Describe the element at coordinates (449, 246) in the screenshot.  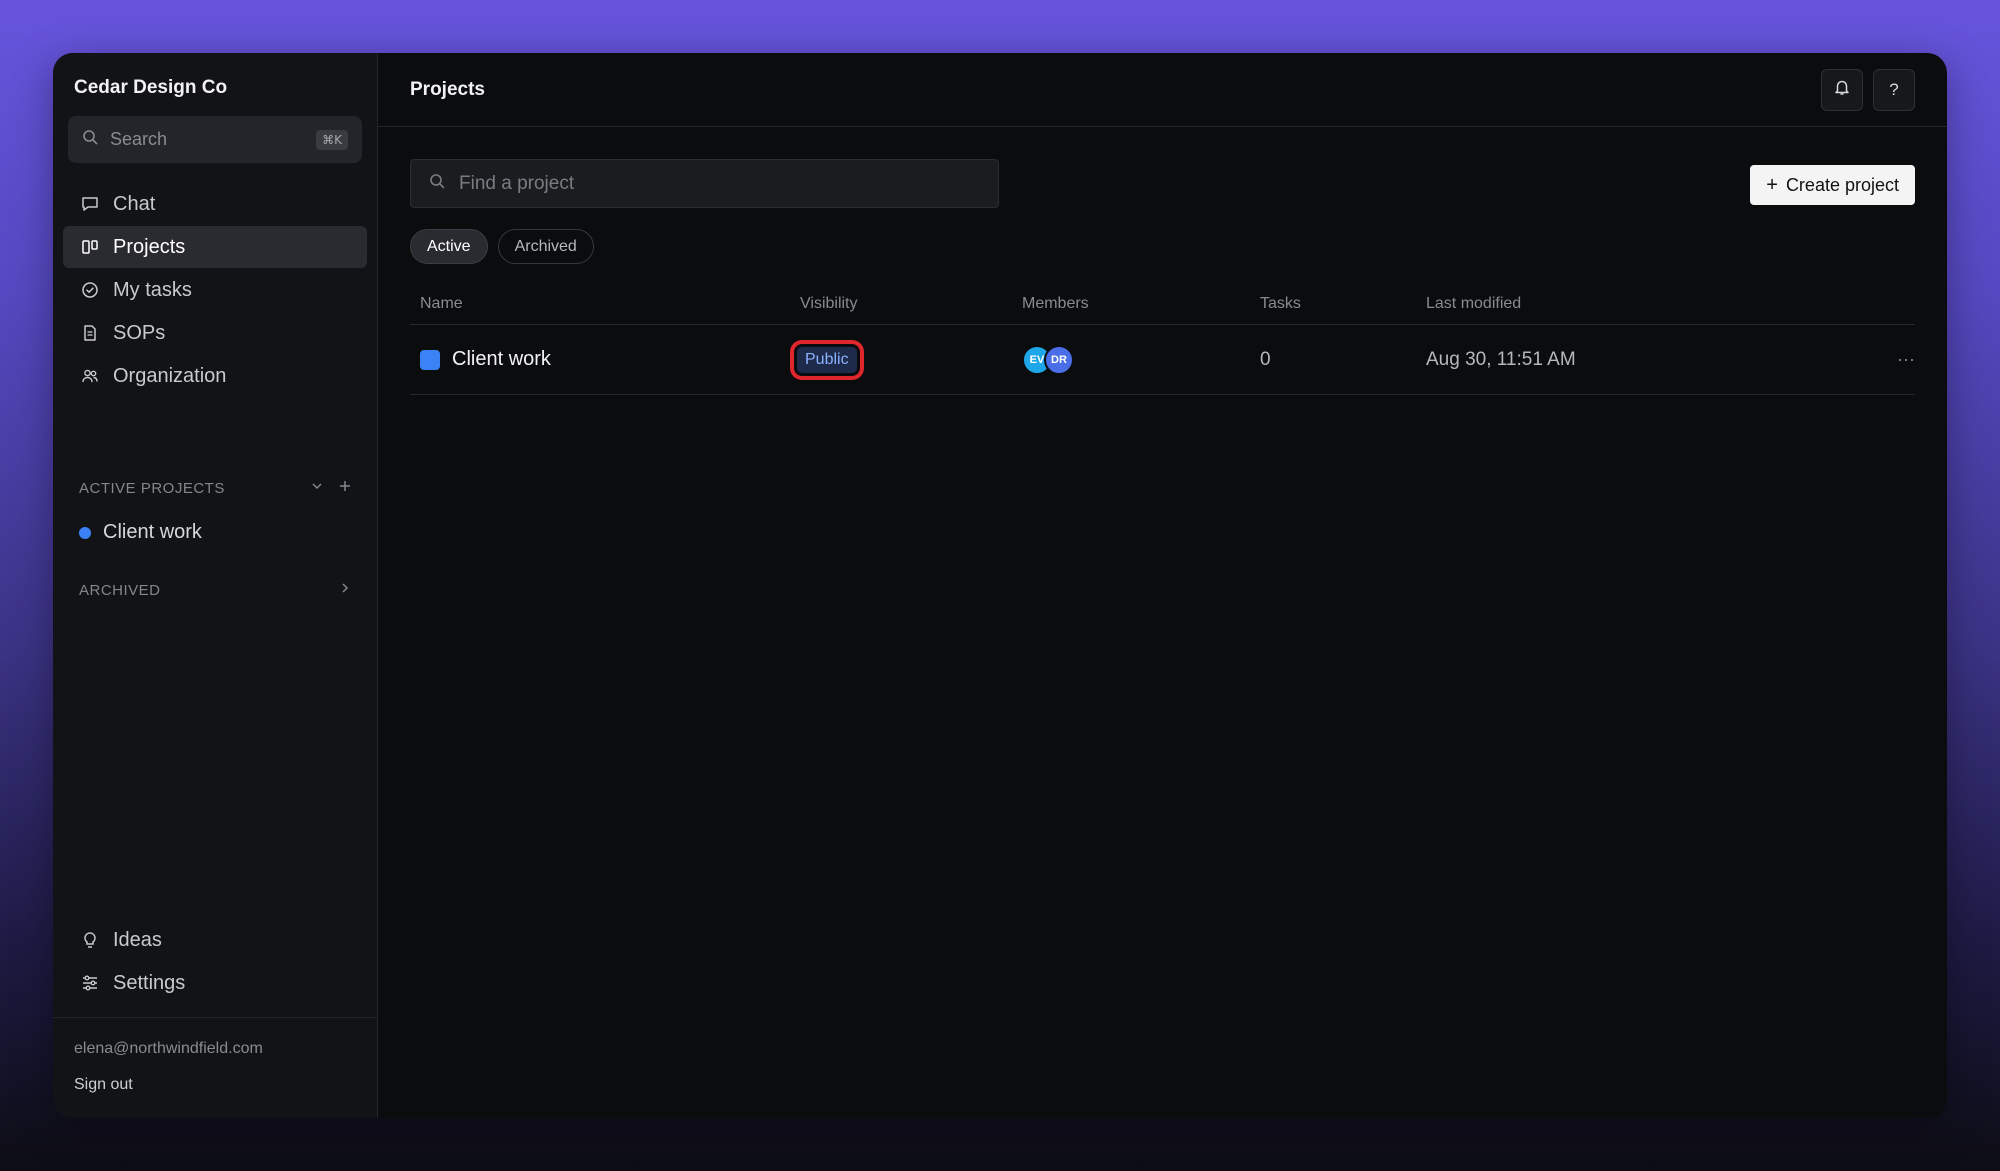
I see `tab-active: Active` at that location.